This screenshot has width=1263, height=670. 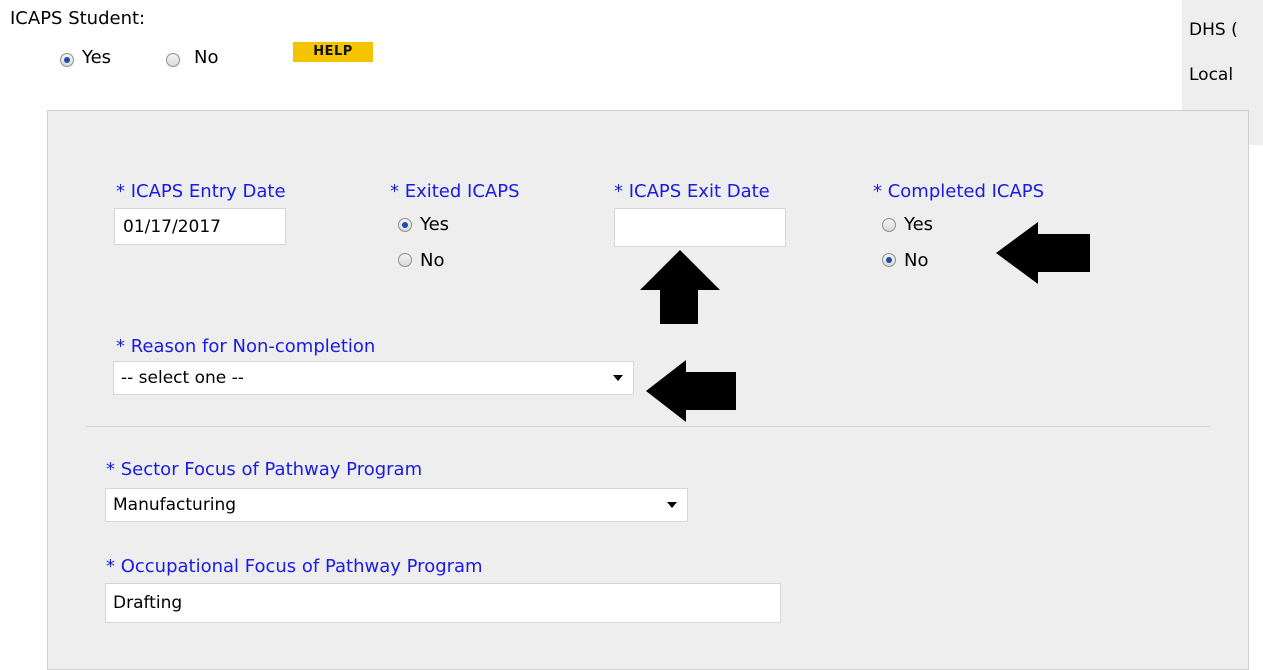 I want to click on icaps-student-yes-radio, so click(x=67, y=60).